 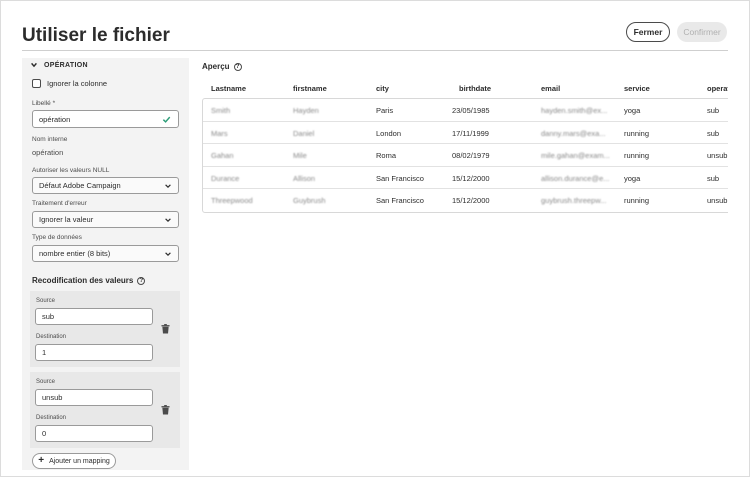 I want to click on confirm-button: Confirmer, so click(x=702, y=32).